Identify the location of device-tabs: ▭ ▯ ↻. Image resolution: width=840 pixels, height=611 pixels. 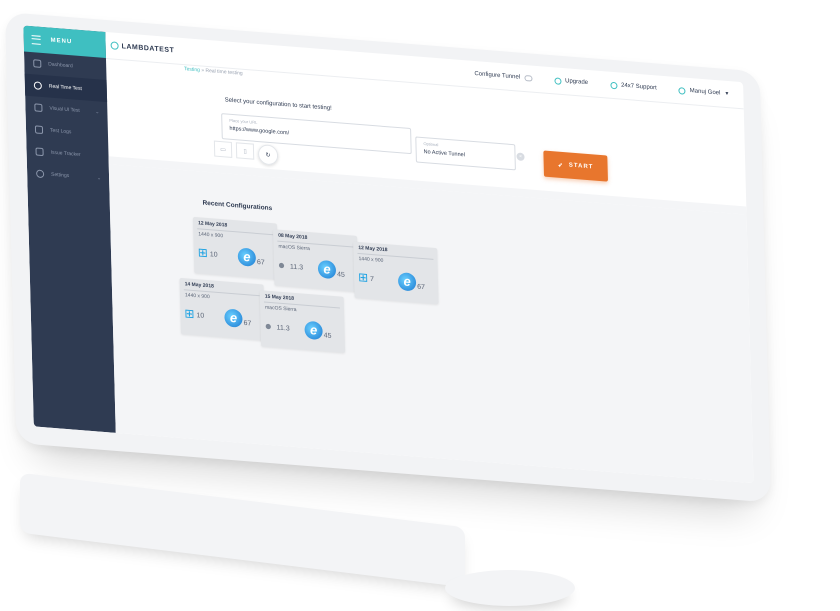
(246, 153).